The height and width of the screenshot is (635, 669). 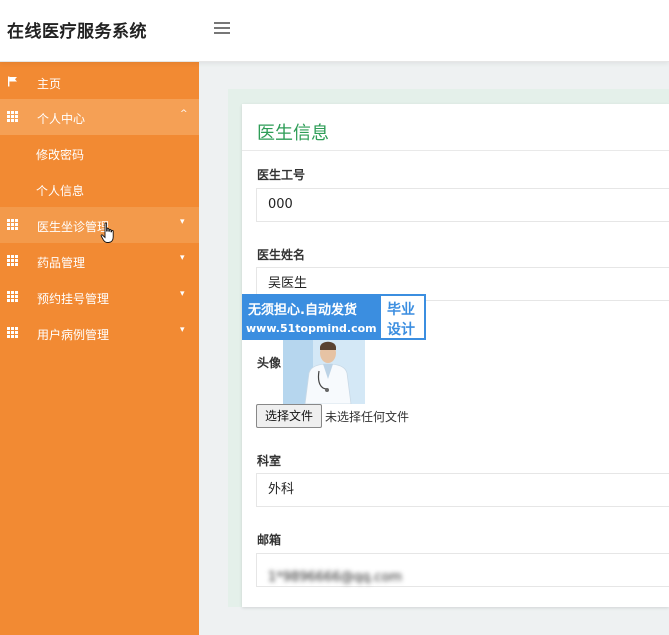 I want to click on file-status-text: 未选择任何文件, so click(x=367, y=417).